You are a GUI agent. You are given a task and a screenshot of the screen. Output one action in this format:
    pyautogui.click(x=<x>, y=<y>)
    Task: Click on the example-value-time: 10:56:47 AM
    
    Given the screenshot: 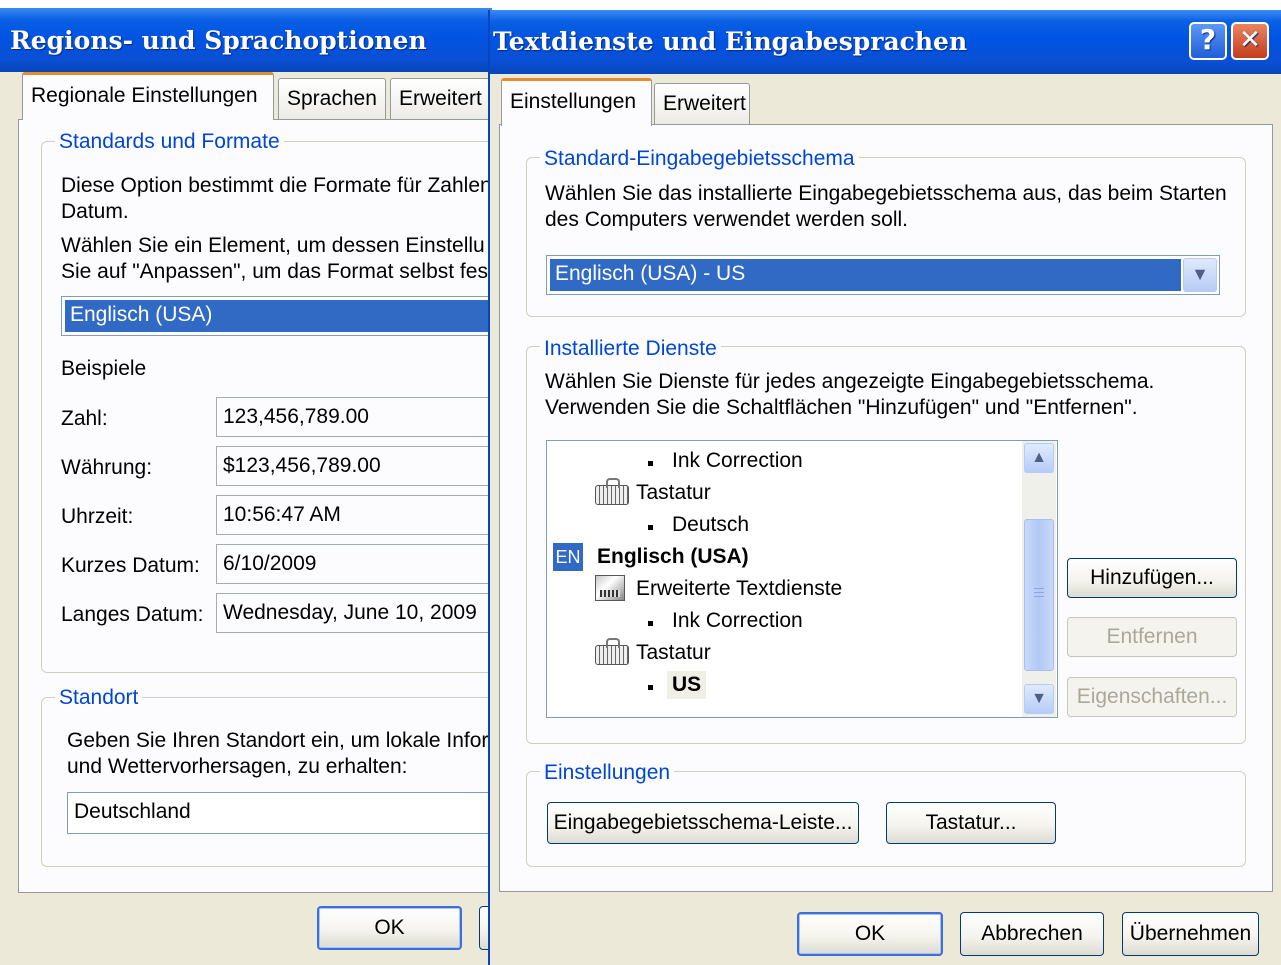 What is the action you would take?
    pyautogui.click(x=354, y=515)
    